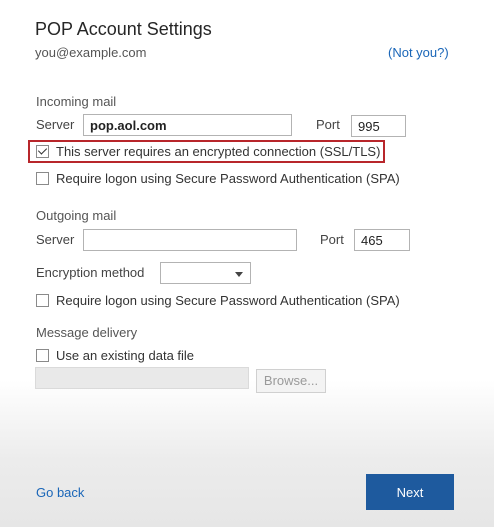  What do you see at coordinates (142, 378) in the screenshot?
I see `data-file-path-input` at bounding box center [142, 378].